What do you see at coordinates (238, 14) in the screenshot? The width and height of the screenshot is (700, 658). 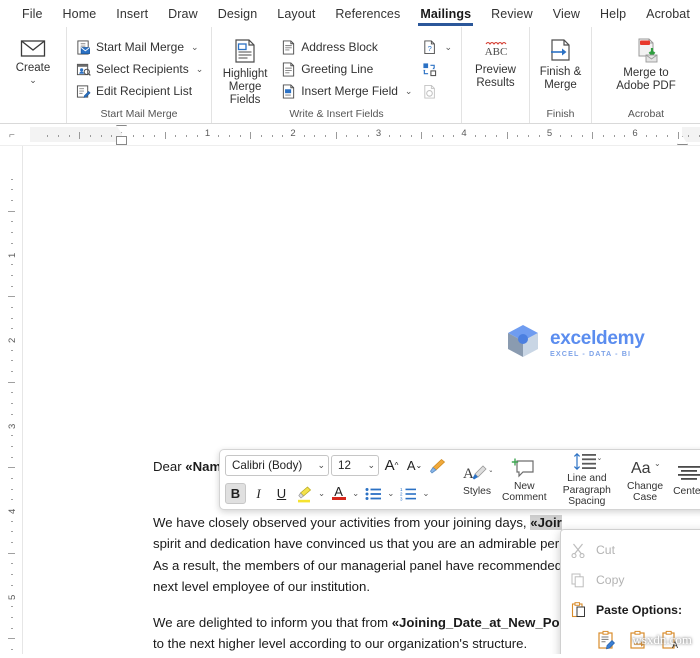 I see `tab-design: Design` at bounding box center [238, 14].